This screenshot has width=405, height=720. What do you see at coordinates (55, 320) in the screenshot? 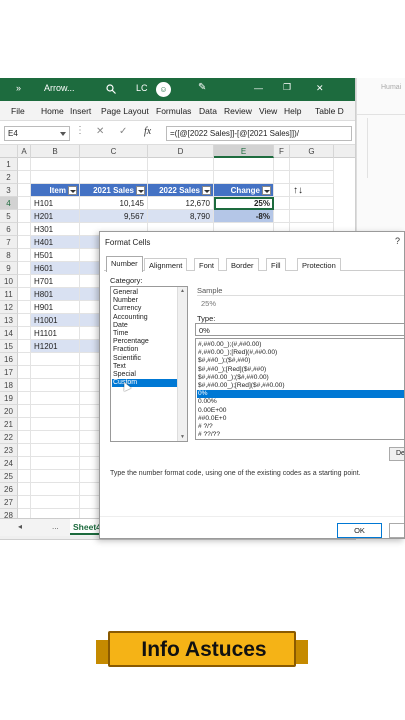
I see `table-cell: H1001` at bounding box center [55, 320].